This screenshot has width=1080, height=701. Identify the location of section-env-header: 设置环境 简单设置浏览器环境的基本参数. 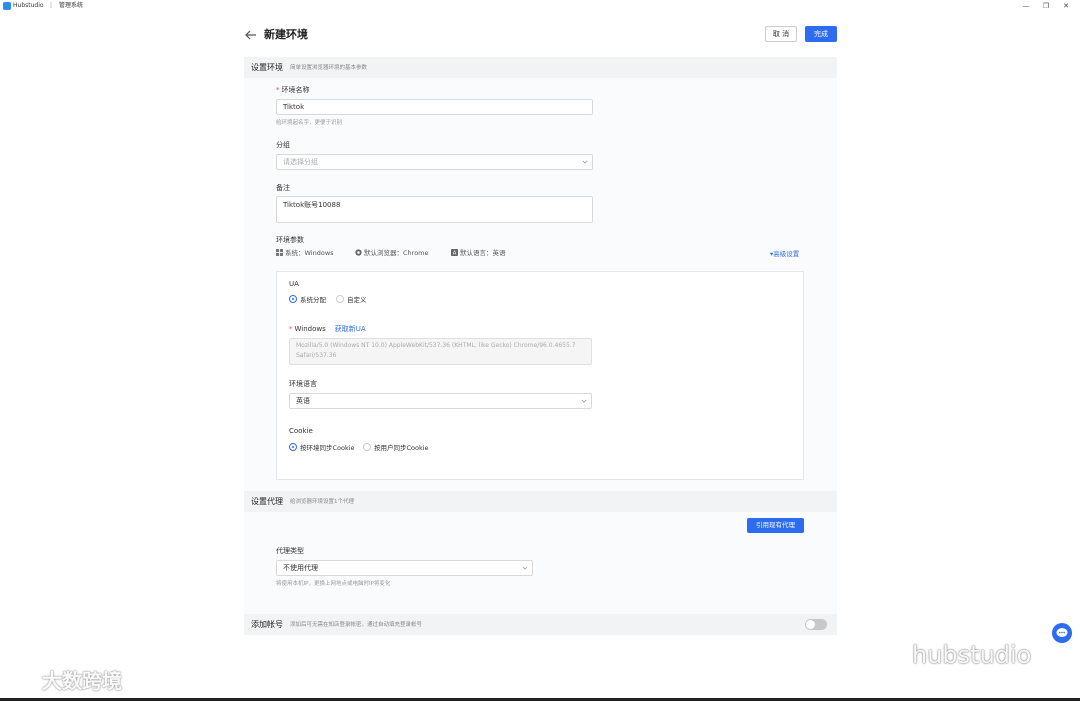
(540, 67).